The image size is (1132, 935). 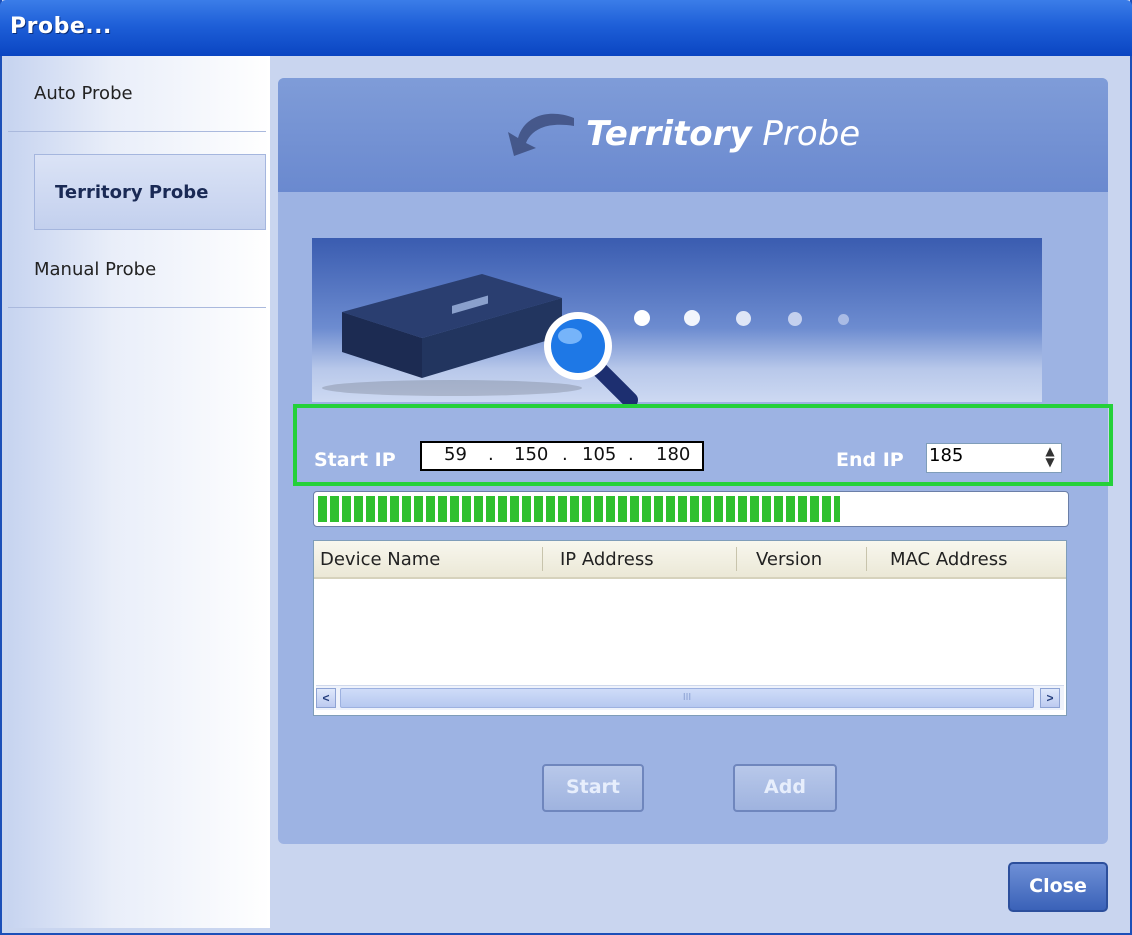 I want to click on panel-title-regular: Probe, so click(x=811, y=134).